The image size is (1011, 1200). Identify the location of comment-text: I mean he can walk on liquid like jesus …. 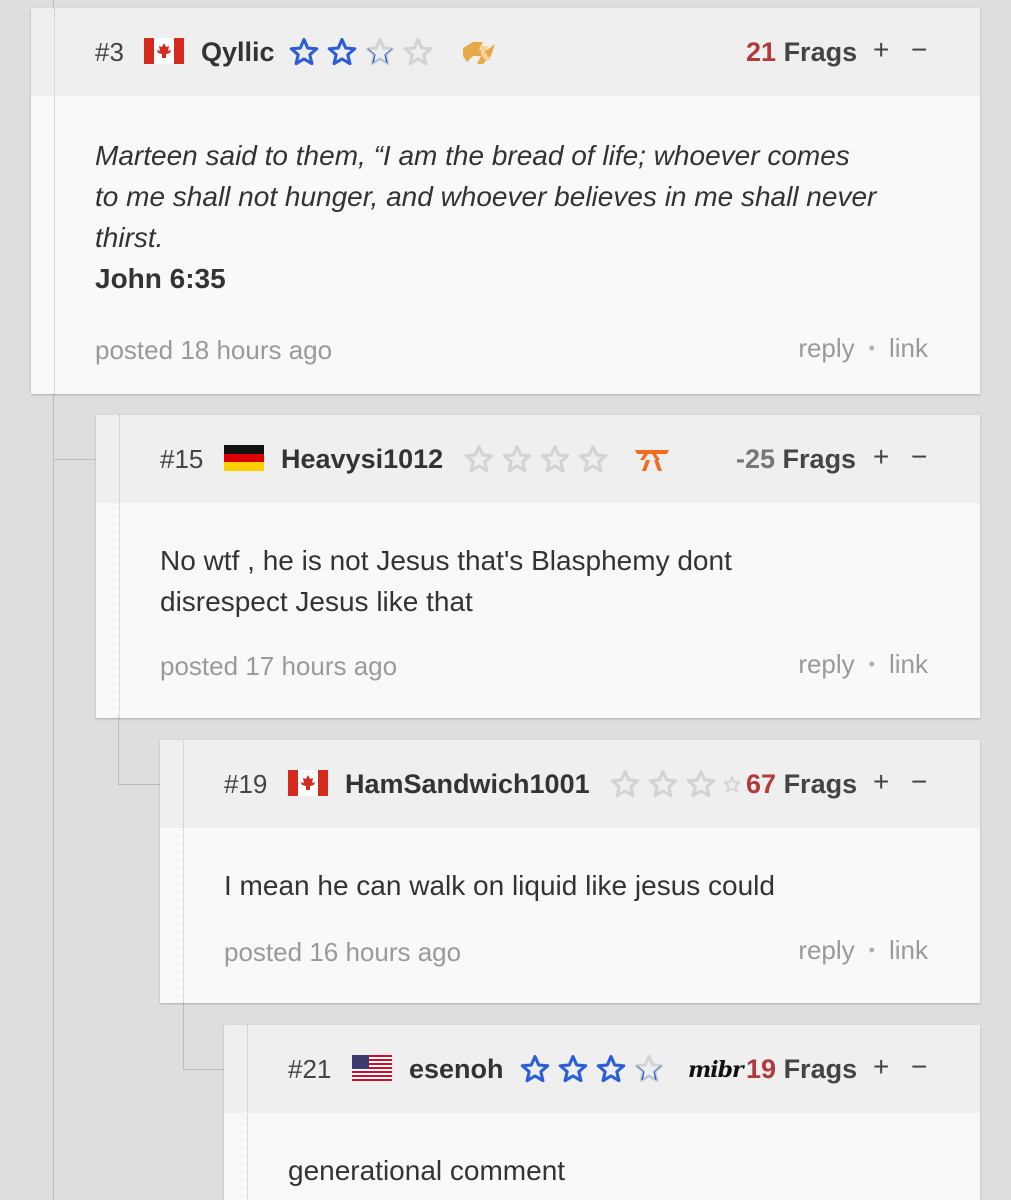
(584, 885).